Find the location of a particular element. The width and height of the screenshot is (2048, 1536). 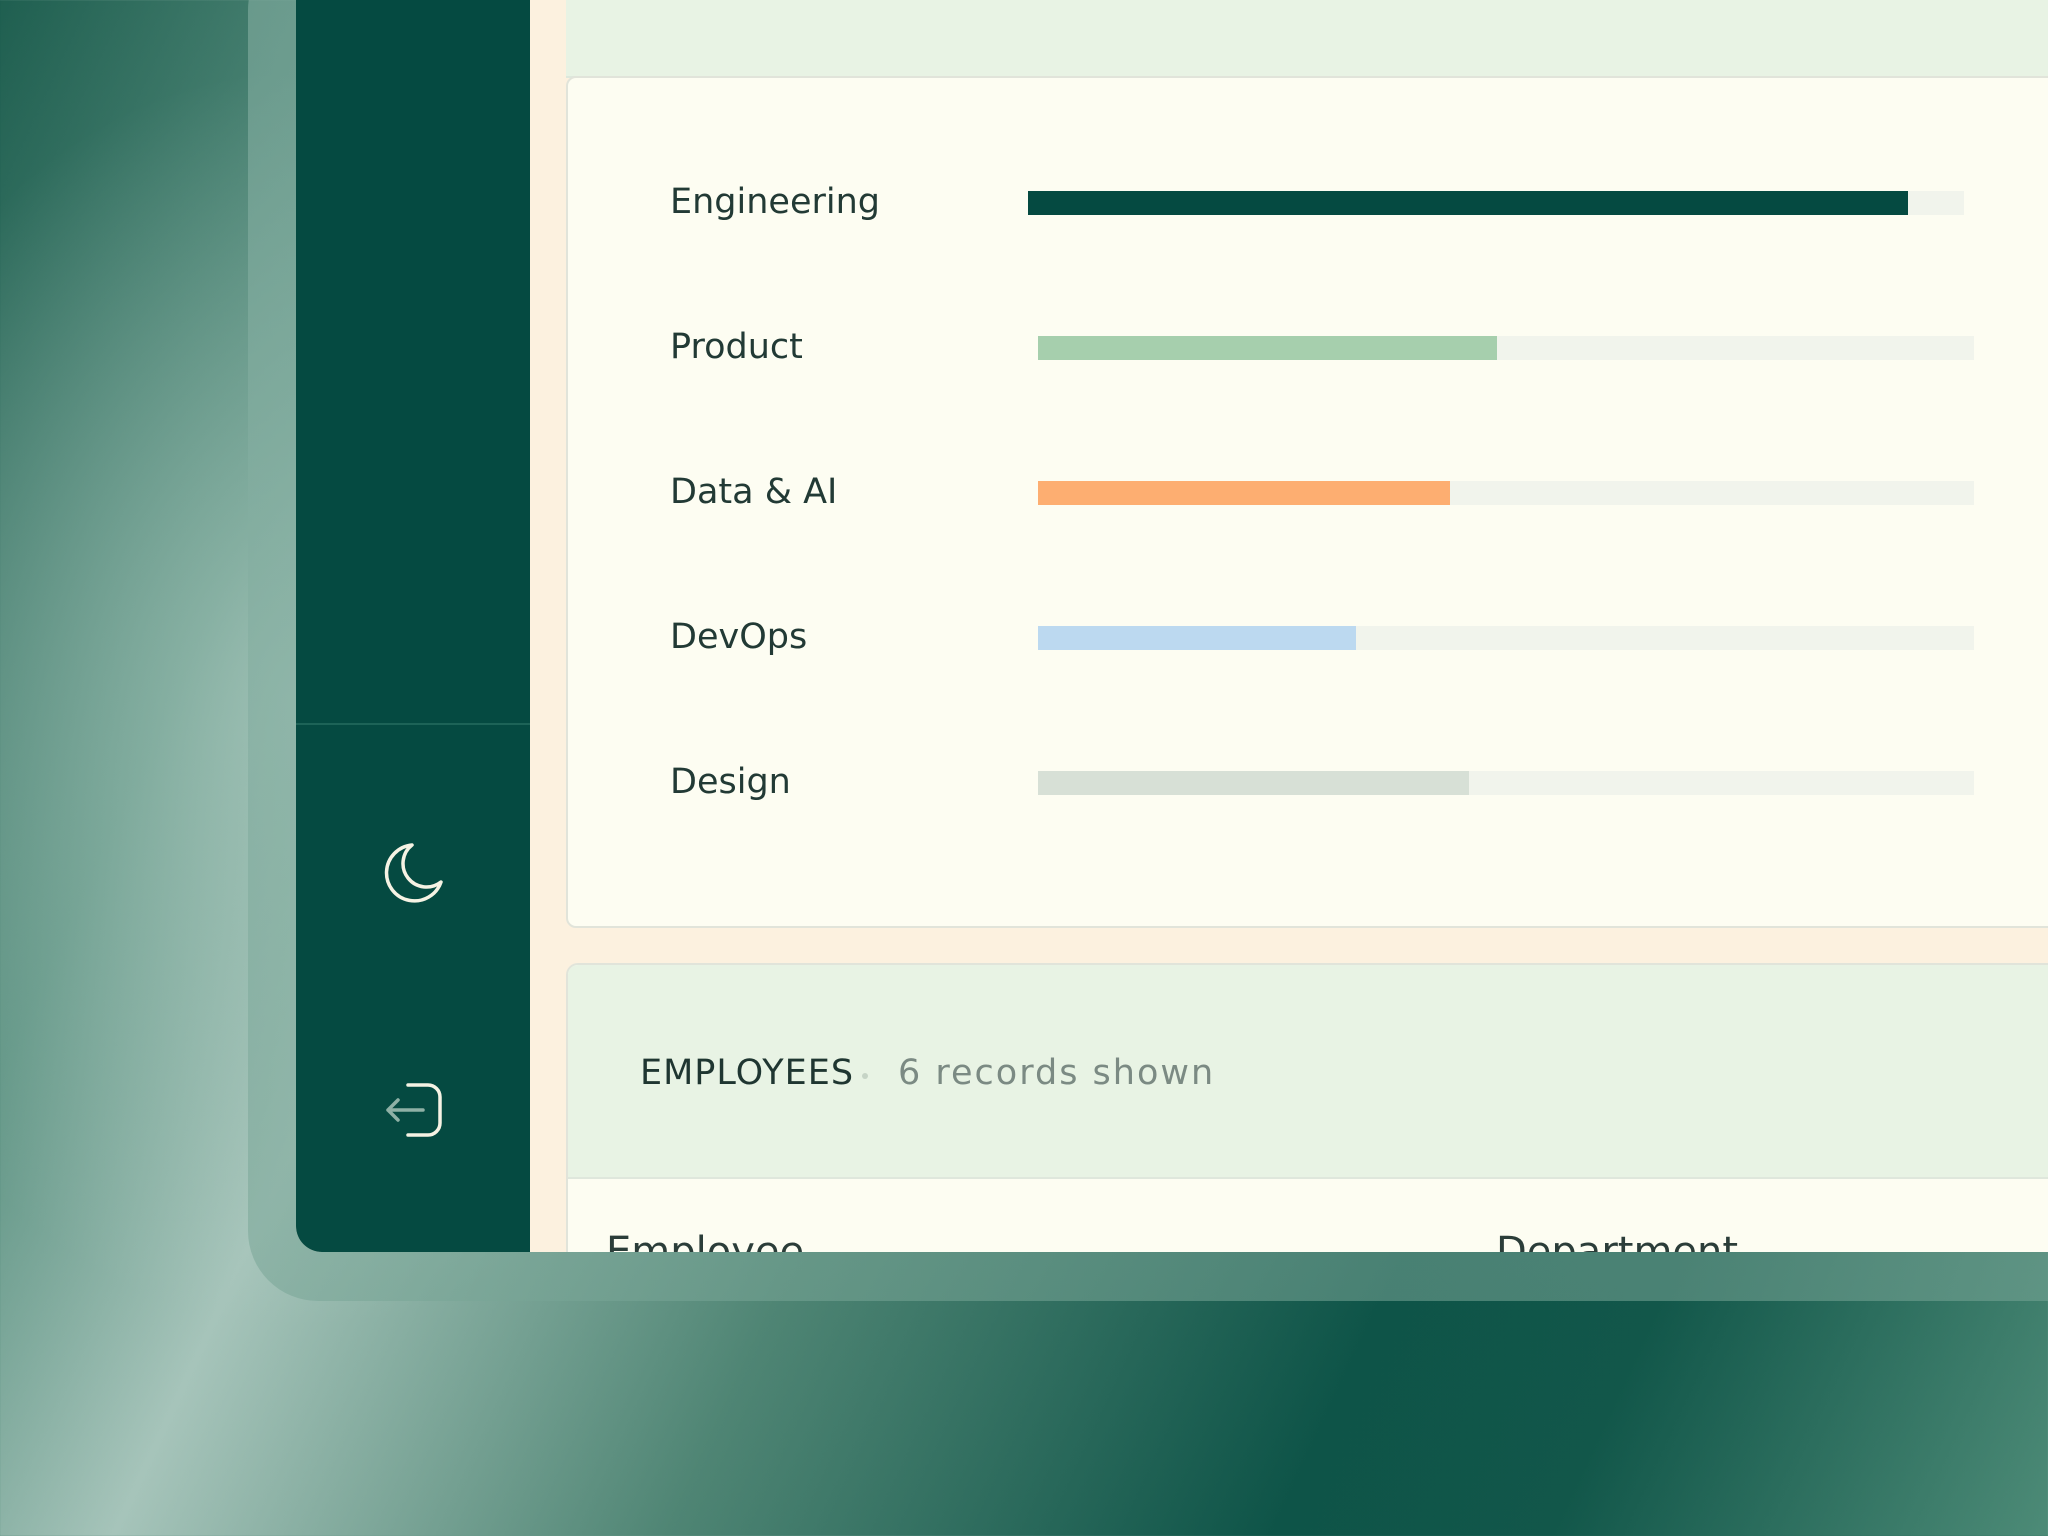

bar-label: DevOps is located at coordinates (739, 637).